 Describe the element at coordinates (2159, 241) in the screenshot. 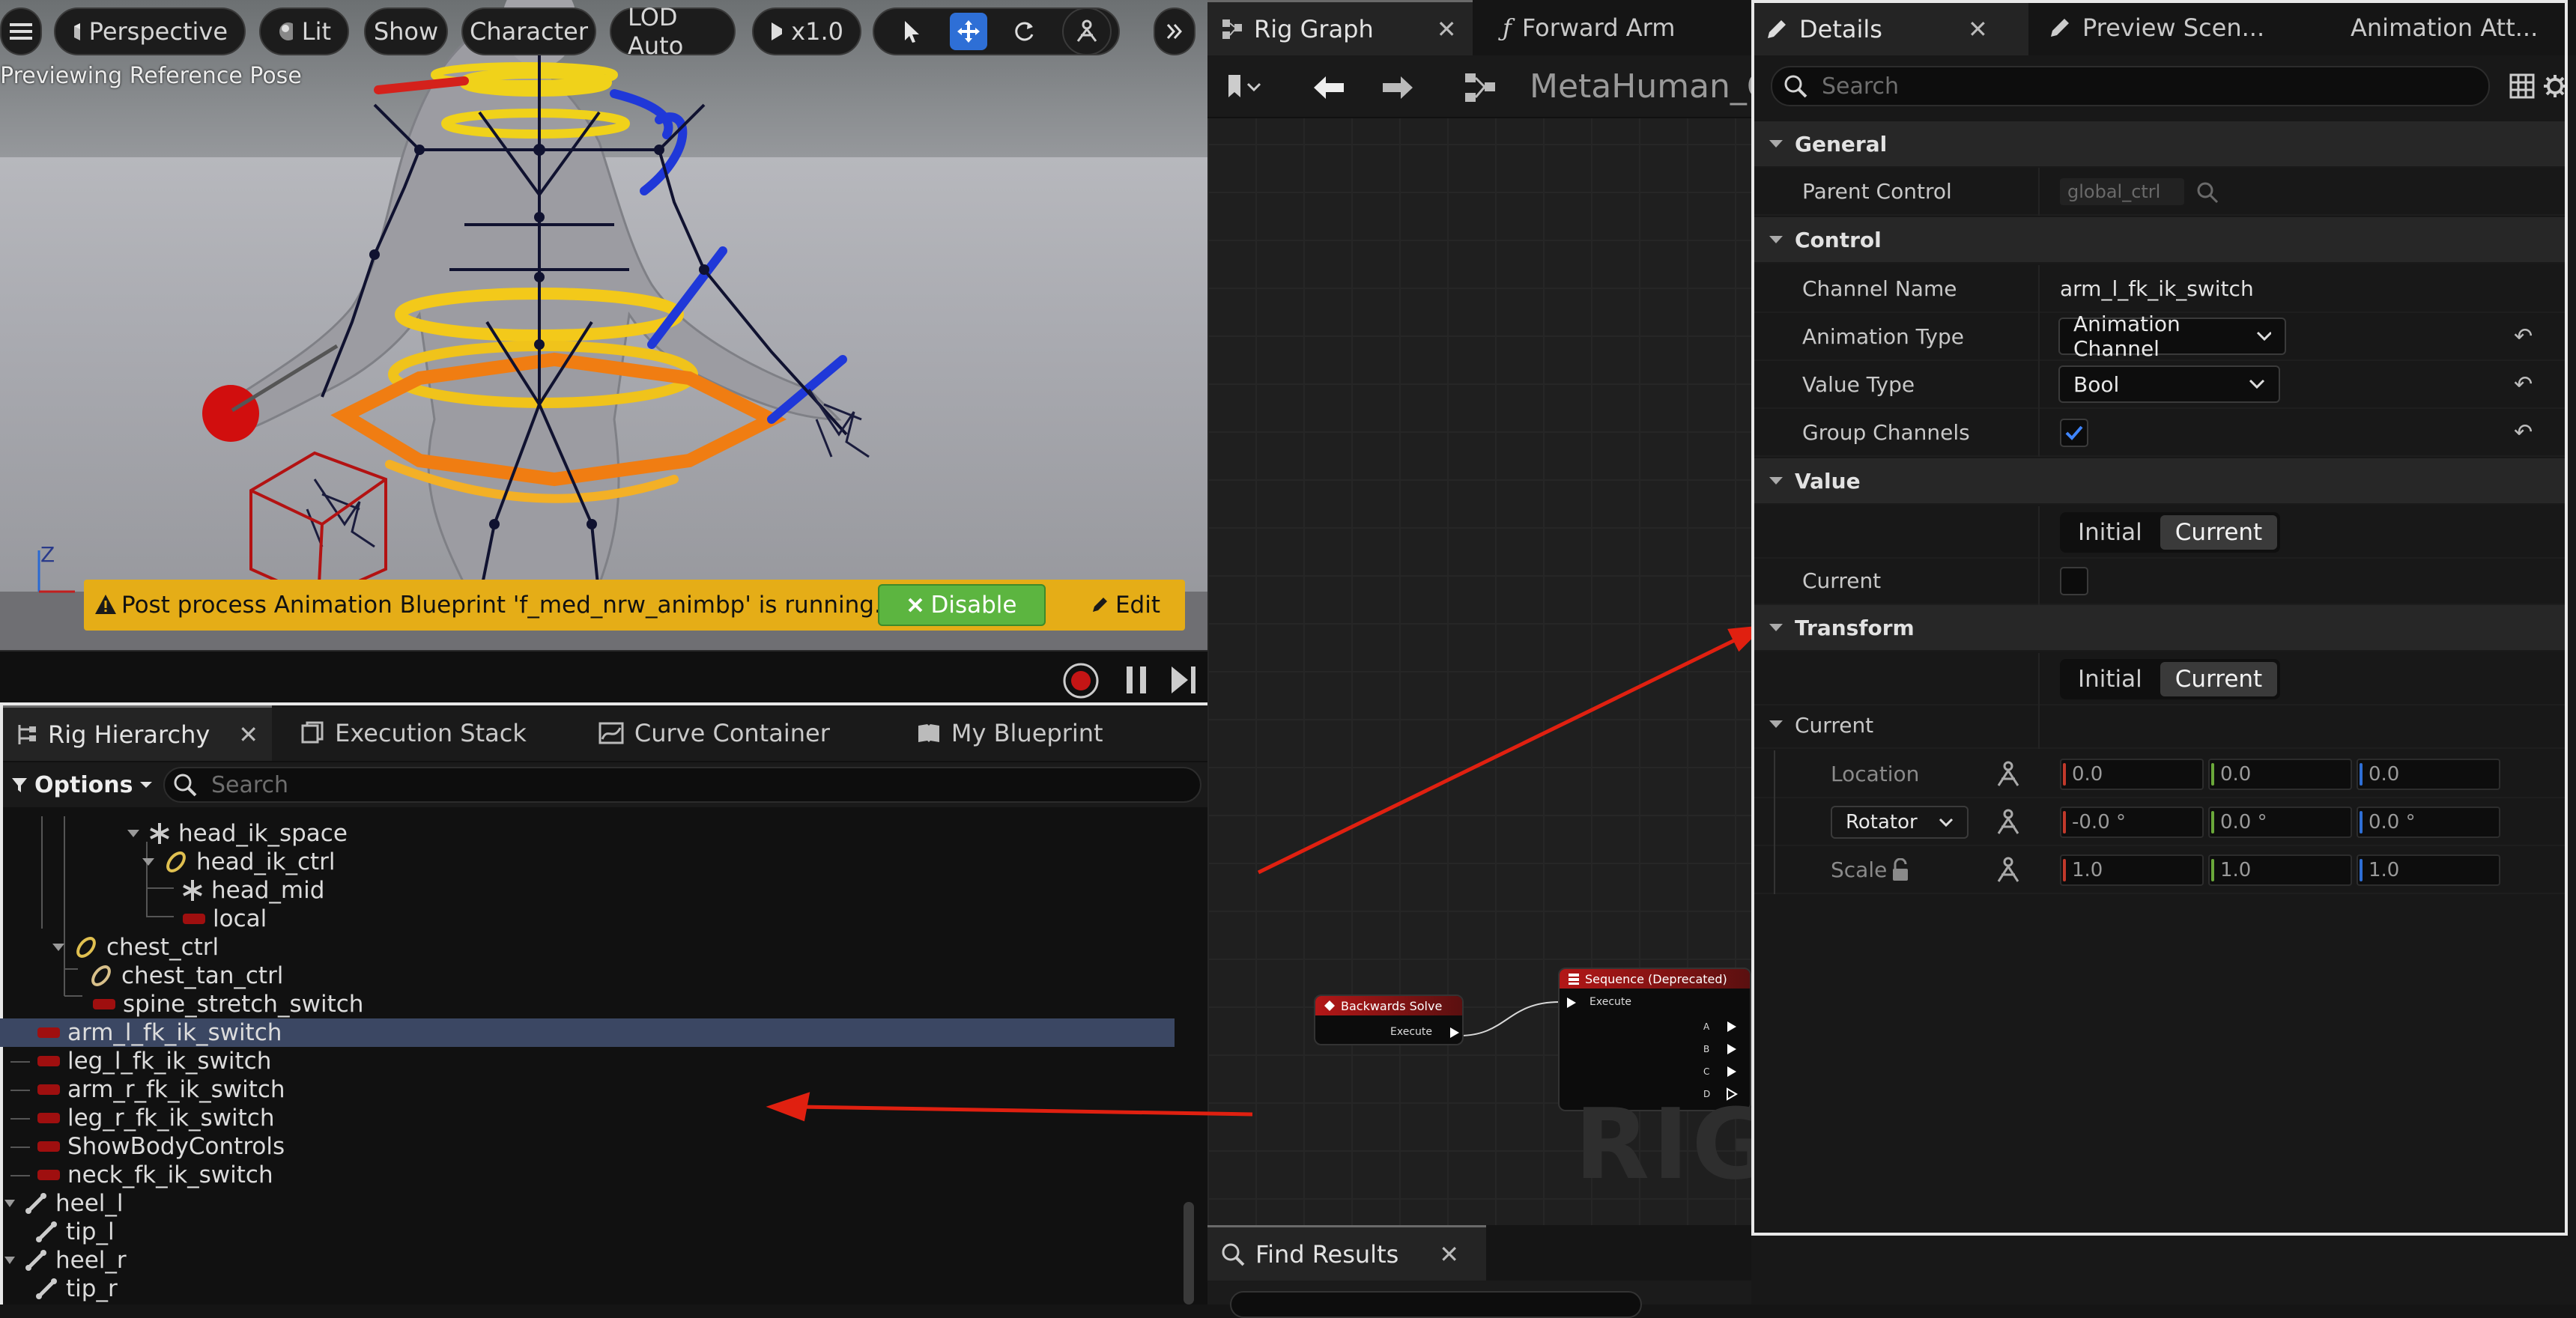

I see `section-control-header: Control` at that location.